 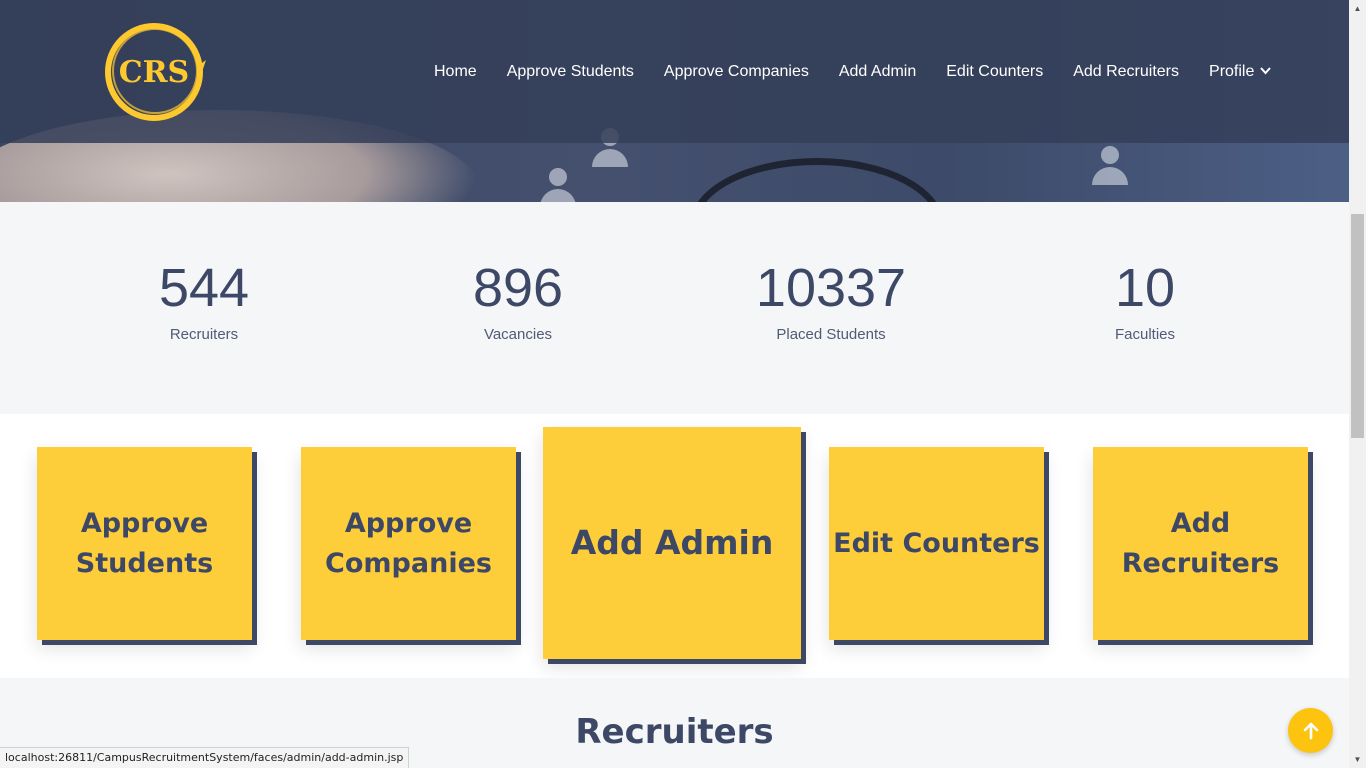 What do you see at coordinates (831, 334) in the screenshot?
I see `counter-label: Placed Students` at bounding box center [831, 334].